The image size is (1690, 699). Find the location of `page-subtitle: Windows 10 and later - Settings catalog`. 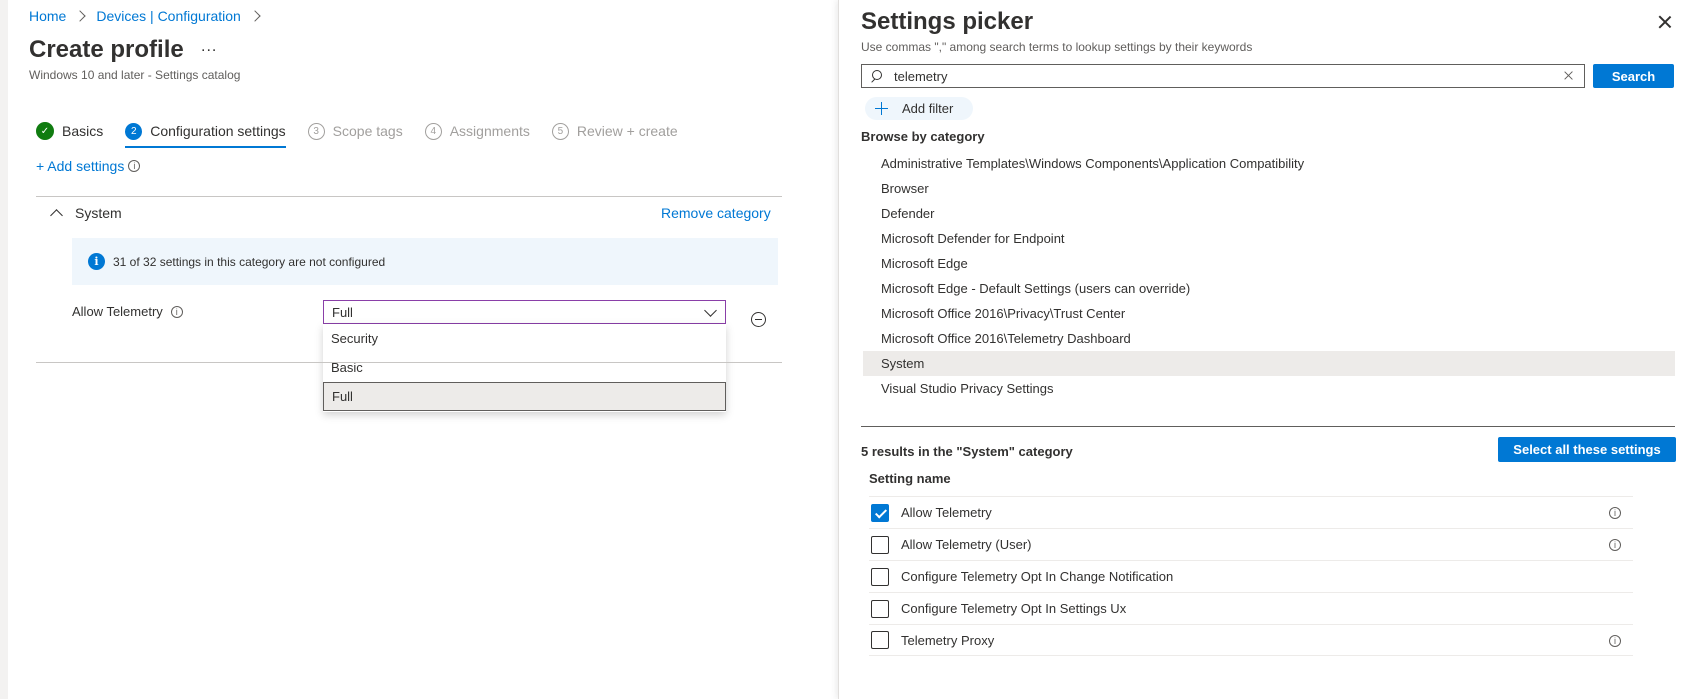

page-subtitle: Windows 10 and later - Settings catalog is located at coordinates (135, 75).